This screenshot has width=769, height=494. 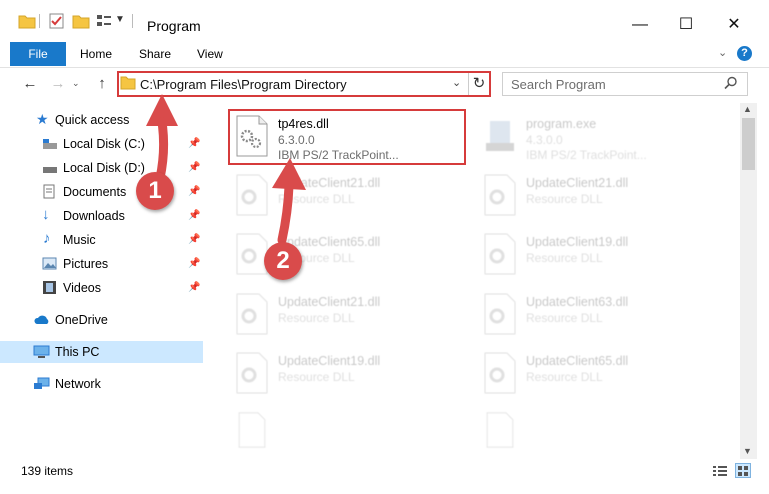 I want to click on large-icons-view-icon, so click(x=743, y=470).